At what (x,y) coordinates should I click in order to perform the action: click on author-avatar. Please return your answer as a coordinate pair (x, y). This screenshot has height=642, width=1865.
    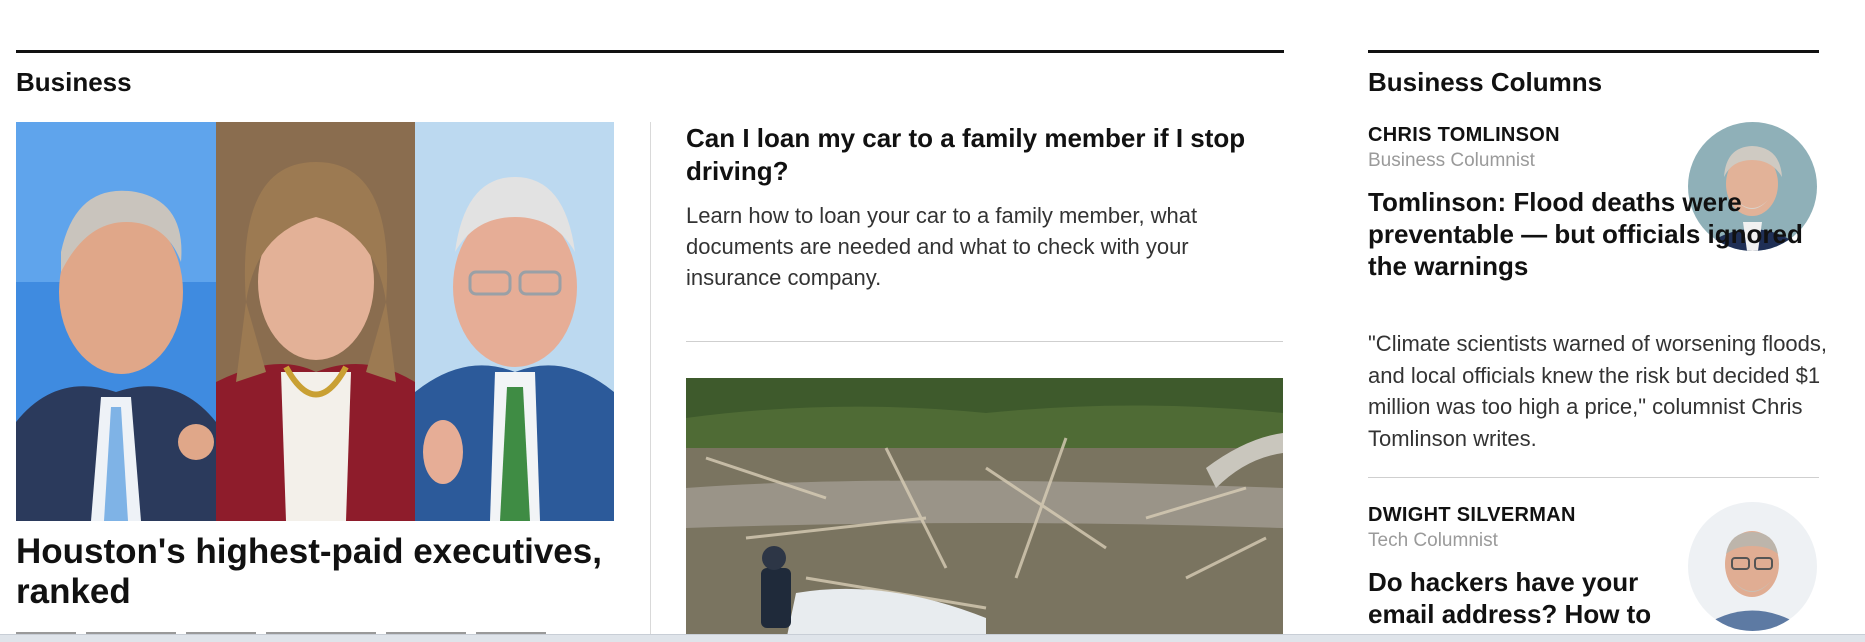
    Looking at the image, I should click on (1752, 566).